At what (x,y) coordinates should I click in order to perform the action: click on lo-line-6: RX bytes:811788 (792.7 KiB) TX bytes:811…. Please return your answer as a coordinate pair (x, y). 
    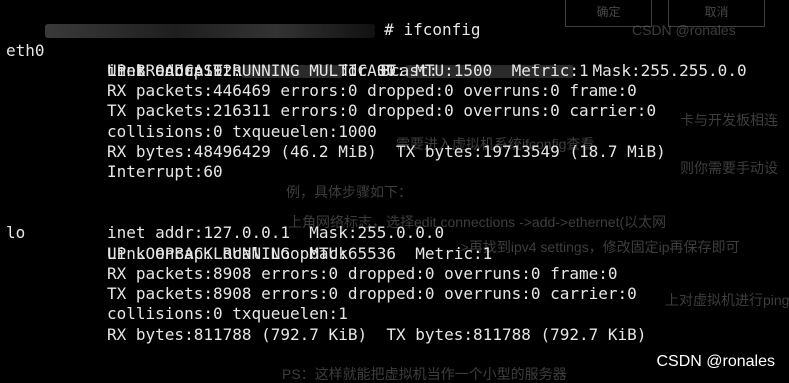
    Looking at the image, I should click on (397, 335).